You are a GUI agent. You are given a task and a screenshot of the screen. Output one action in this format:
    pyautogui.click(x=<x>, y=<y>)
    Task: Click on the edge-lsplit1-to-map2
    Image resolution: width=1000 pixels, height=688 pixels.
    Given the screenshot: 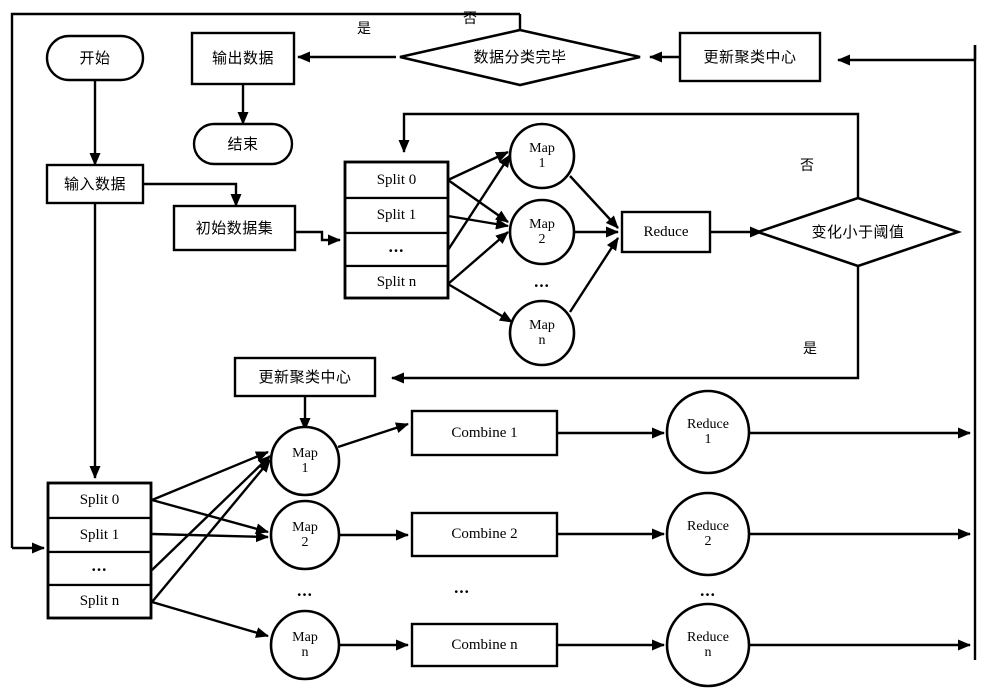 What is the action you would take?
    pyautogui.click(x=210, y=537)
    